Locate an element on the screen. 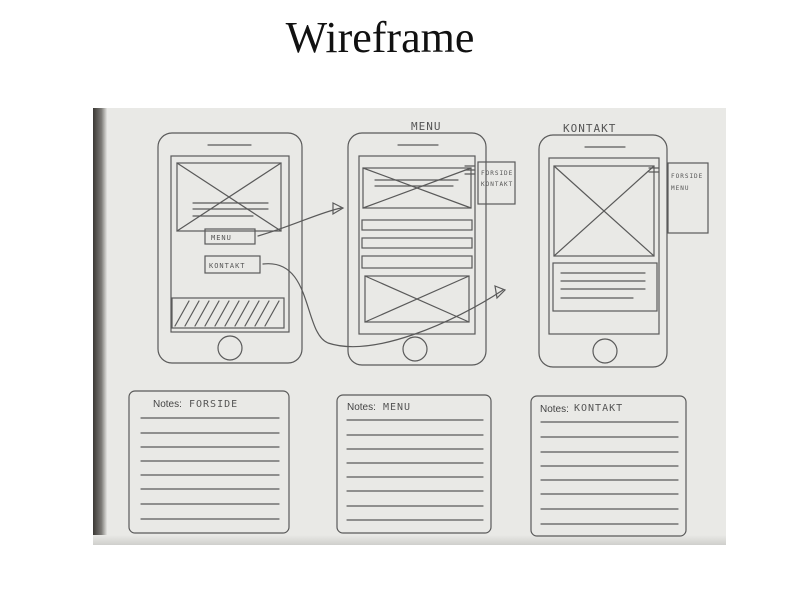 The width and height of the screenshot is (800, 600). menu-button-label: MENU is located at coordinates (221, 238).